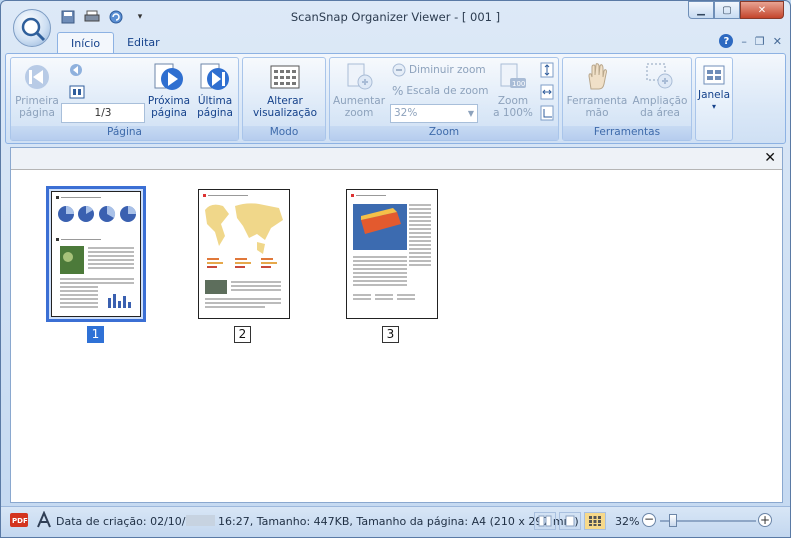  I want to click on font-icon, so click(44, 521).